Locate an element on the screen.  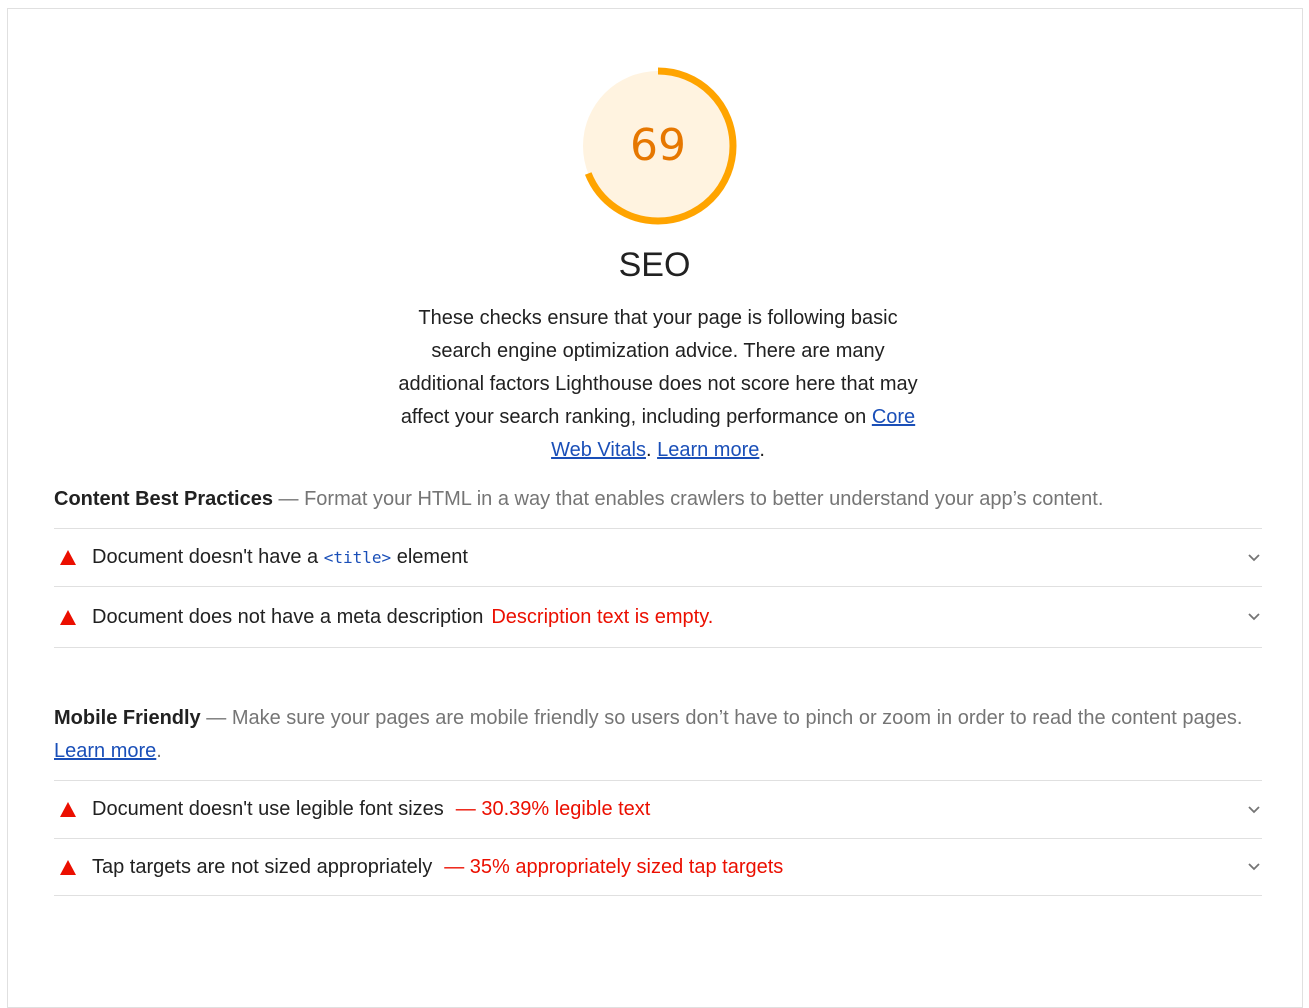
score-gauge: 69 is located at coordinates (658, 146).